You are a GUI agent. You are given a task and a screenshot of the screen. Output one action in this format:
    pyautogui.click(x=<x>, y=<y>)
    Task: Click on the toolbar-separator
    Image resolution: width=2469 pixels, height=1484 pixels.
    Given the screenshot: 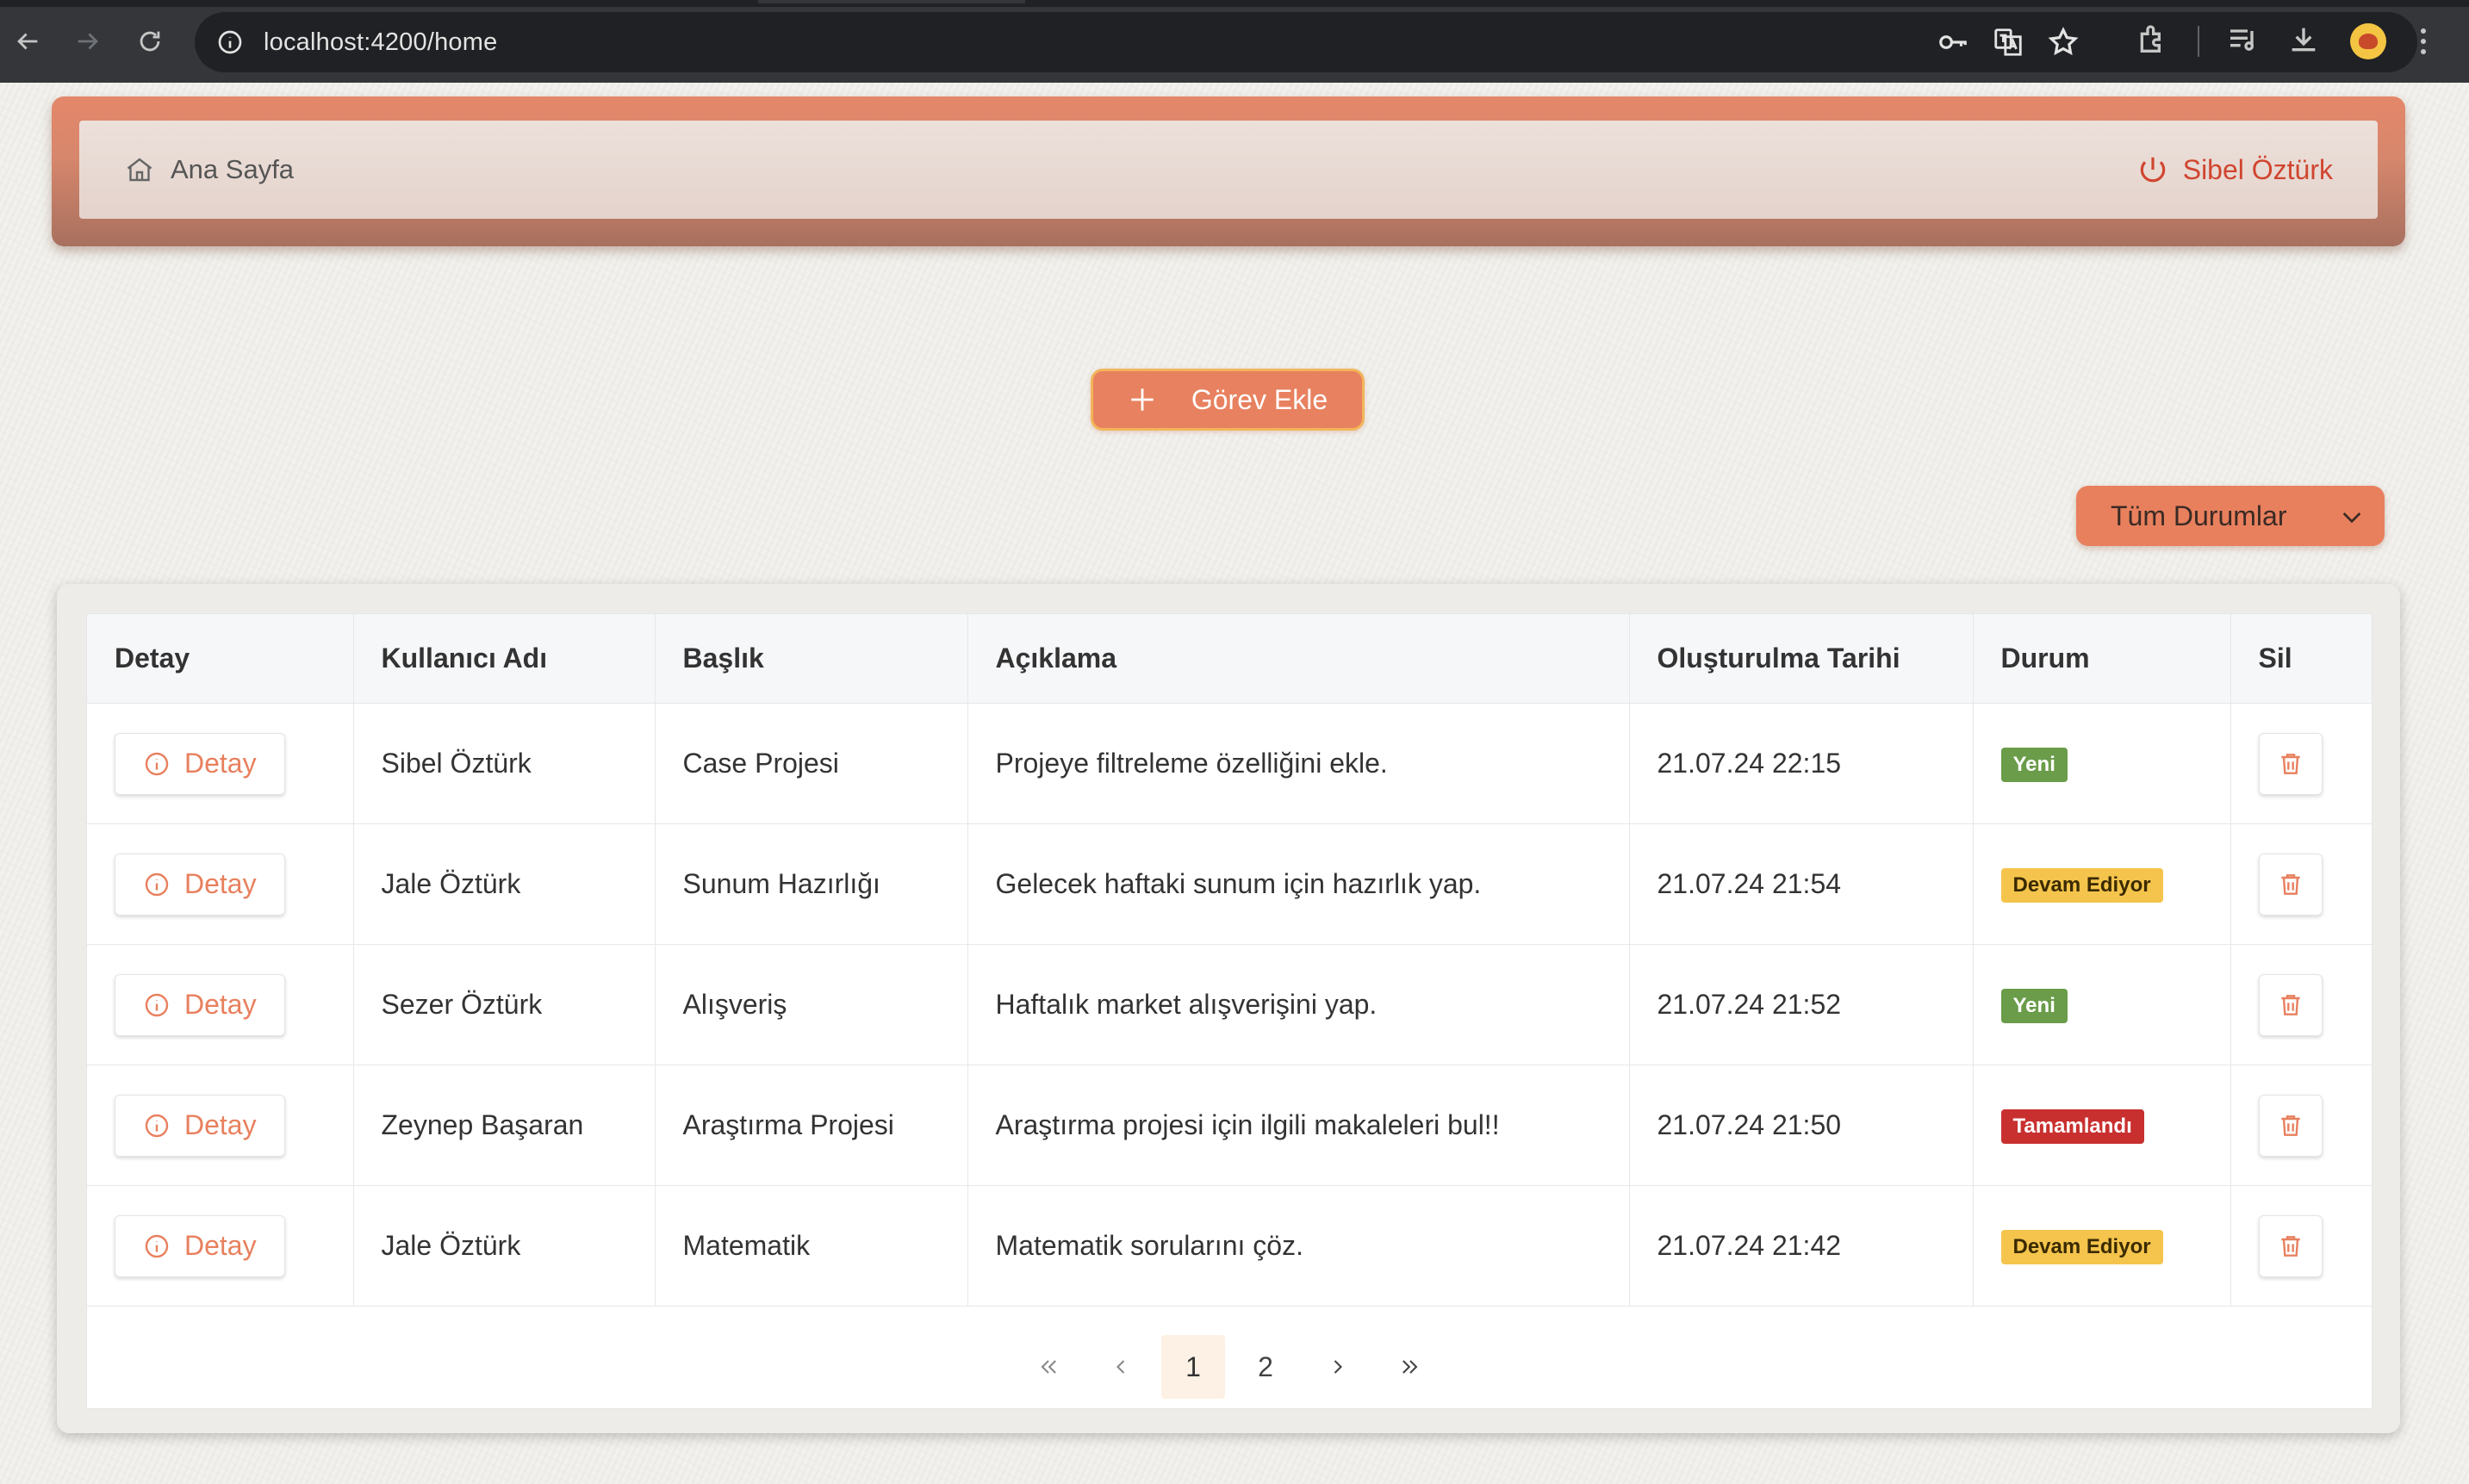 What is the action you would take?
    pyautogui.click(x=2198, y=41)
    